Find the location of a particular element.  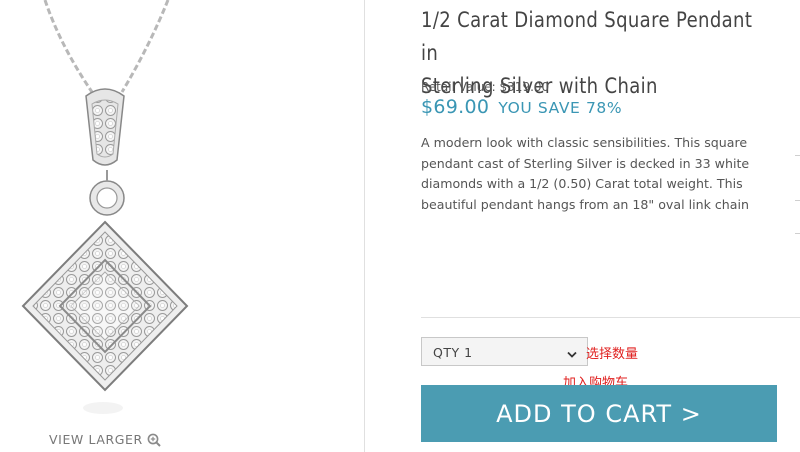

section-divider is located at coordinates (610, 317).